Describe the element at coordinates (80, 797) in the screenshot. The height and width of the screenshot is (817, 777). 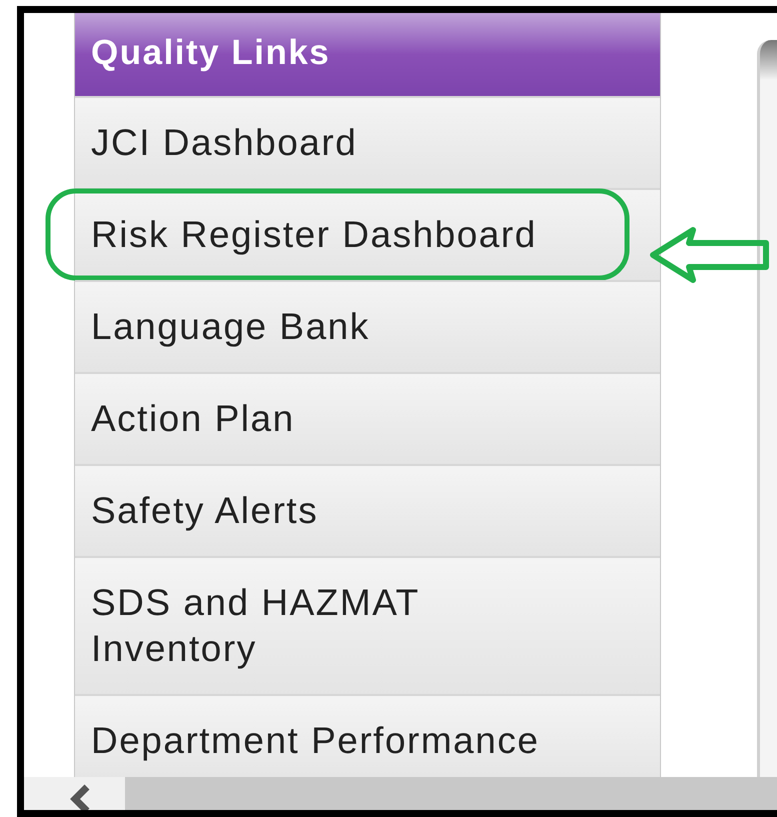
I see `chevron-left-icon` at that location.